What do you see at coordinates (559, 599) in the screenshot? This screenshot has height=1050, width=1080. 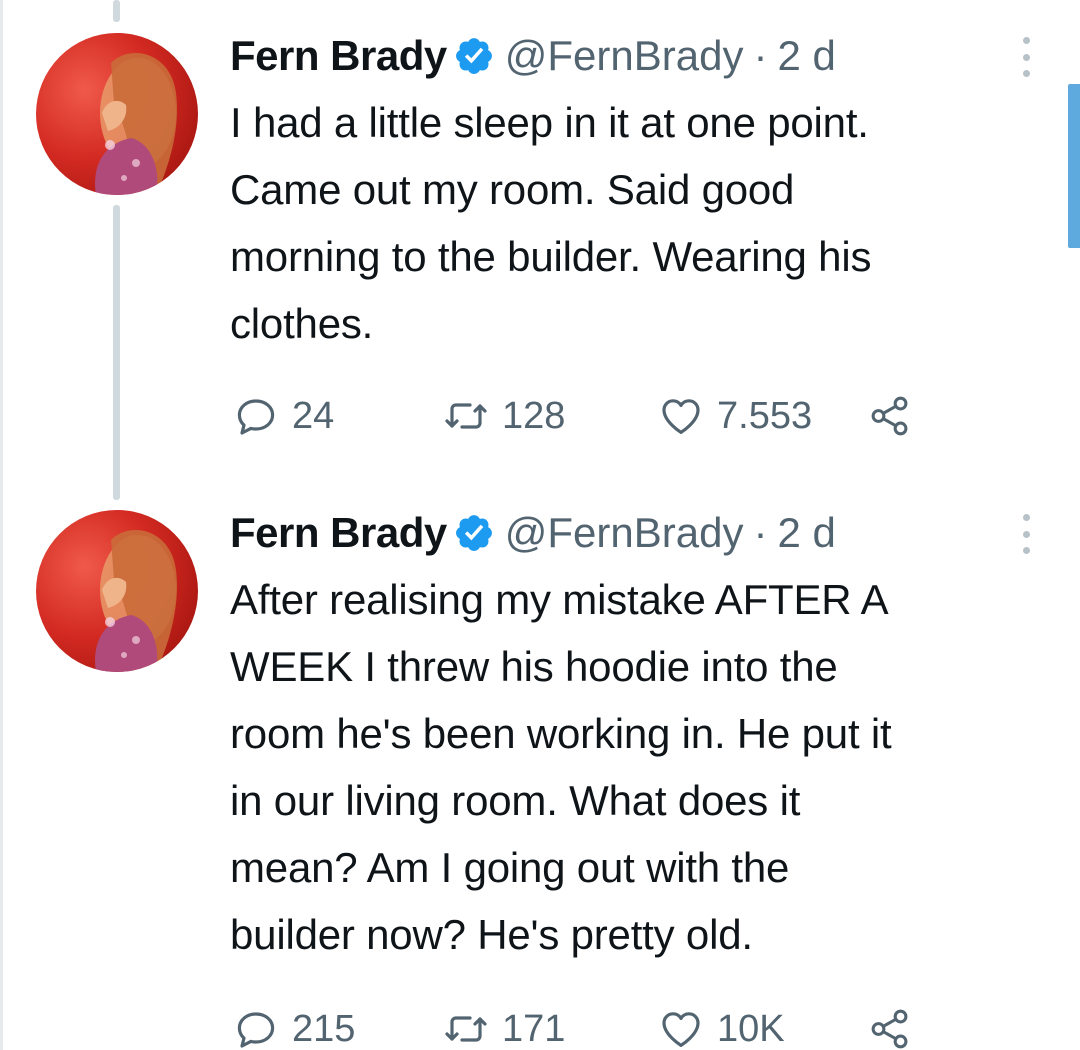 I see `tweet-text-line: After realising my mistake AFTER A` at bounding box center [559, 599].